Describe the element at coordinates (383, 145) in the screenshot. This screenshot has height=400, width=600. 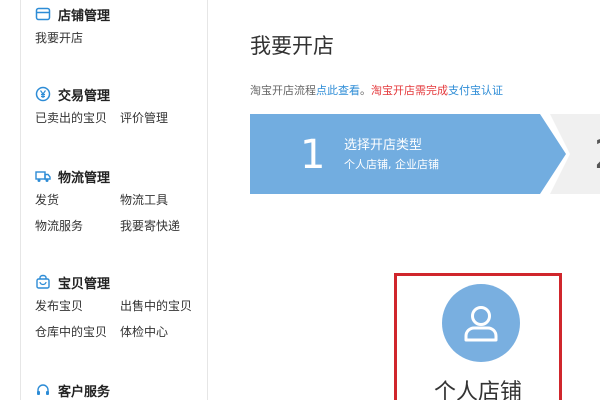
I see `step-1-title: 选择开店类型` at that location.